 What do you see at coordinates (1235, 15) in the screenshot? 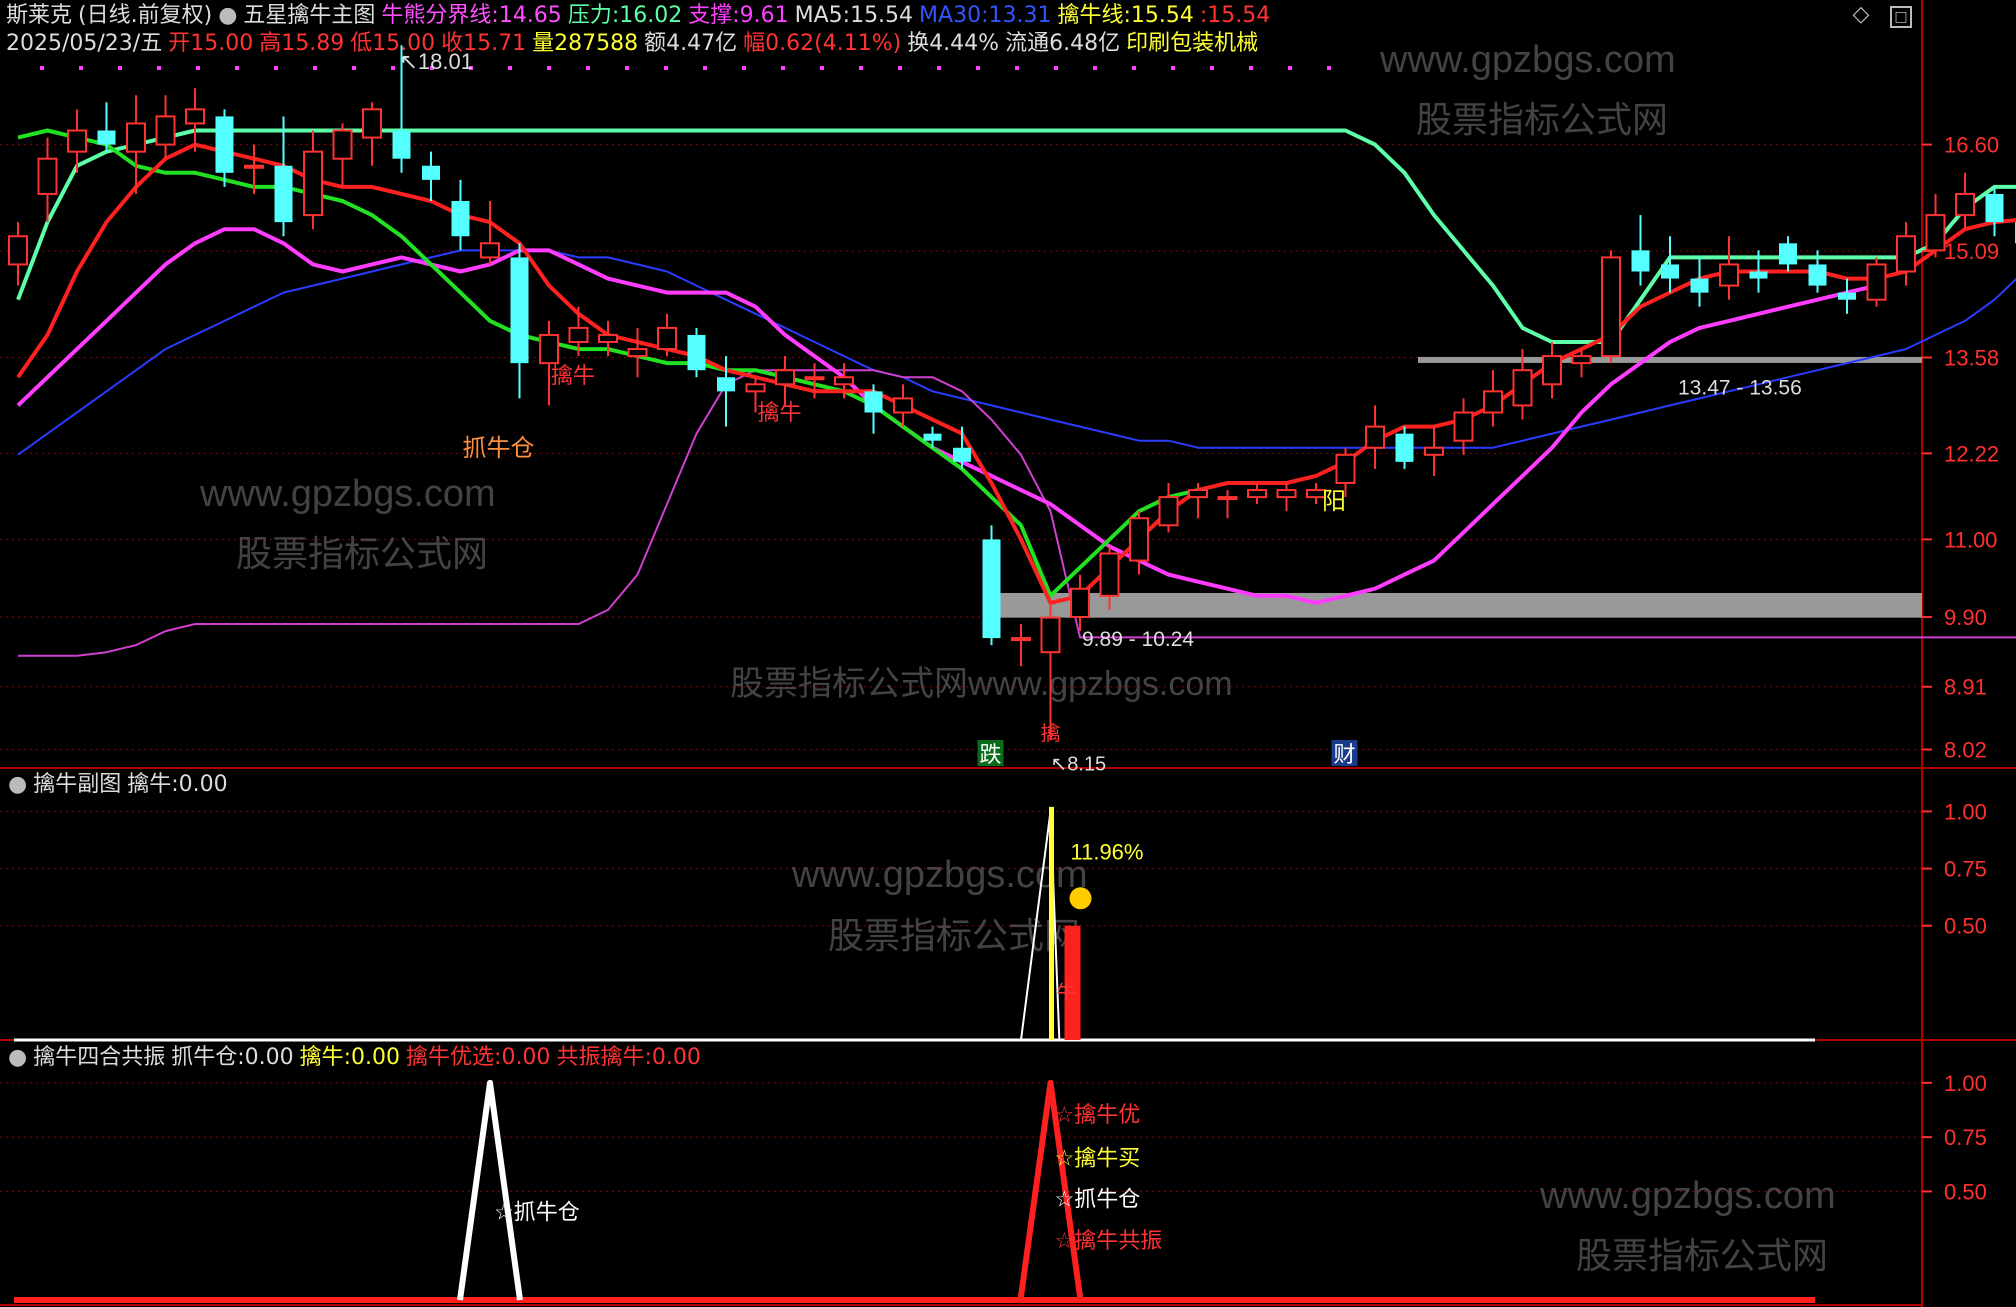
I see `header-item-6: :15.54` at bounding box center [1235, 15].